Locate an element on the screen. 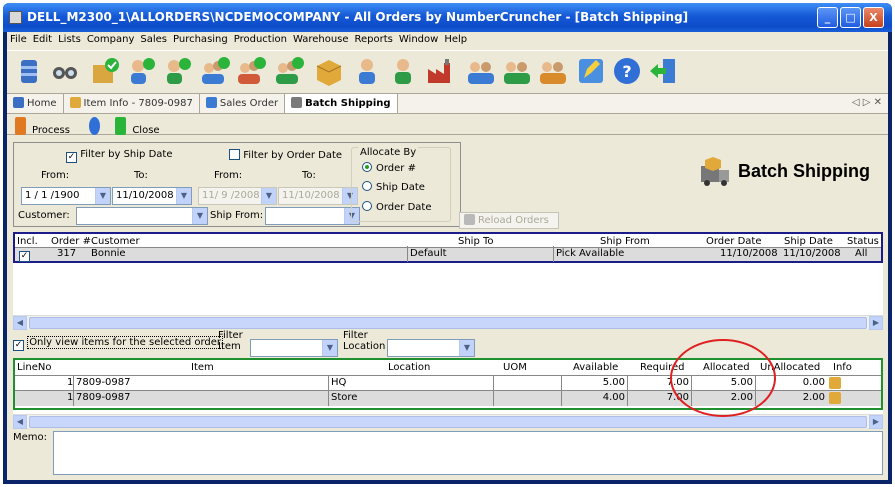 The image size is (895, 487). alloc-ship-date-radio: Ship Date is located at coordinates (393, 187).